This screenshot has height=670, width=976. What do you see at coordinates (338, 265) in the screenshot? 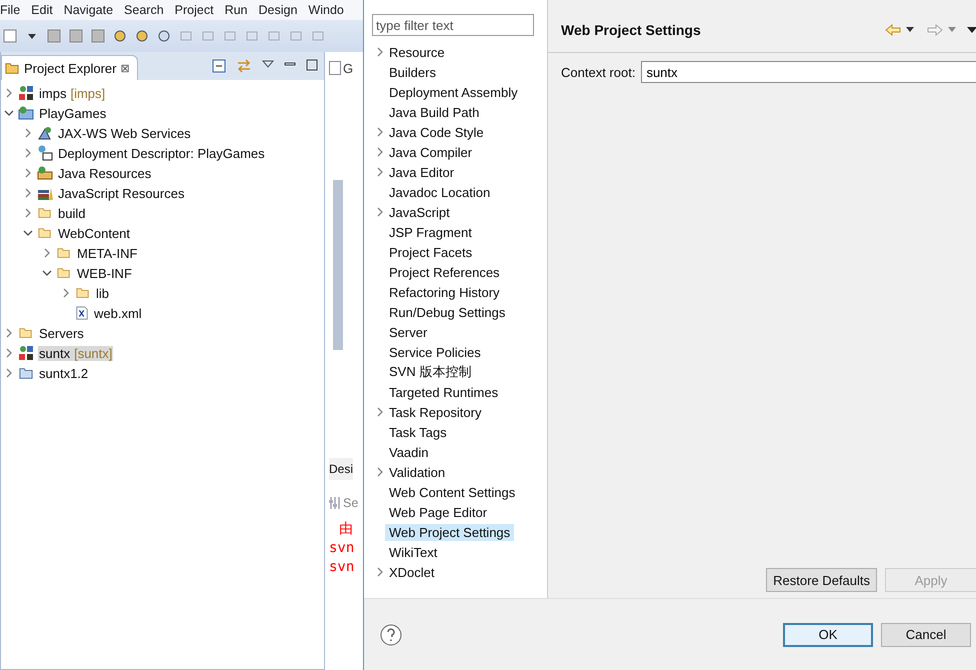
I see `scrollbar-thumb` at bounding box center [338, 265].